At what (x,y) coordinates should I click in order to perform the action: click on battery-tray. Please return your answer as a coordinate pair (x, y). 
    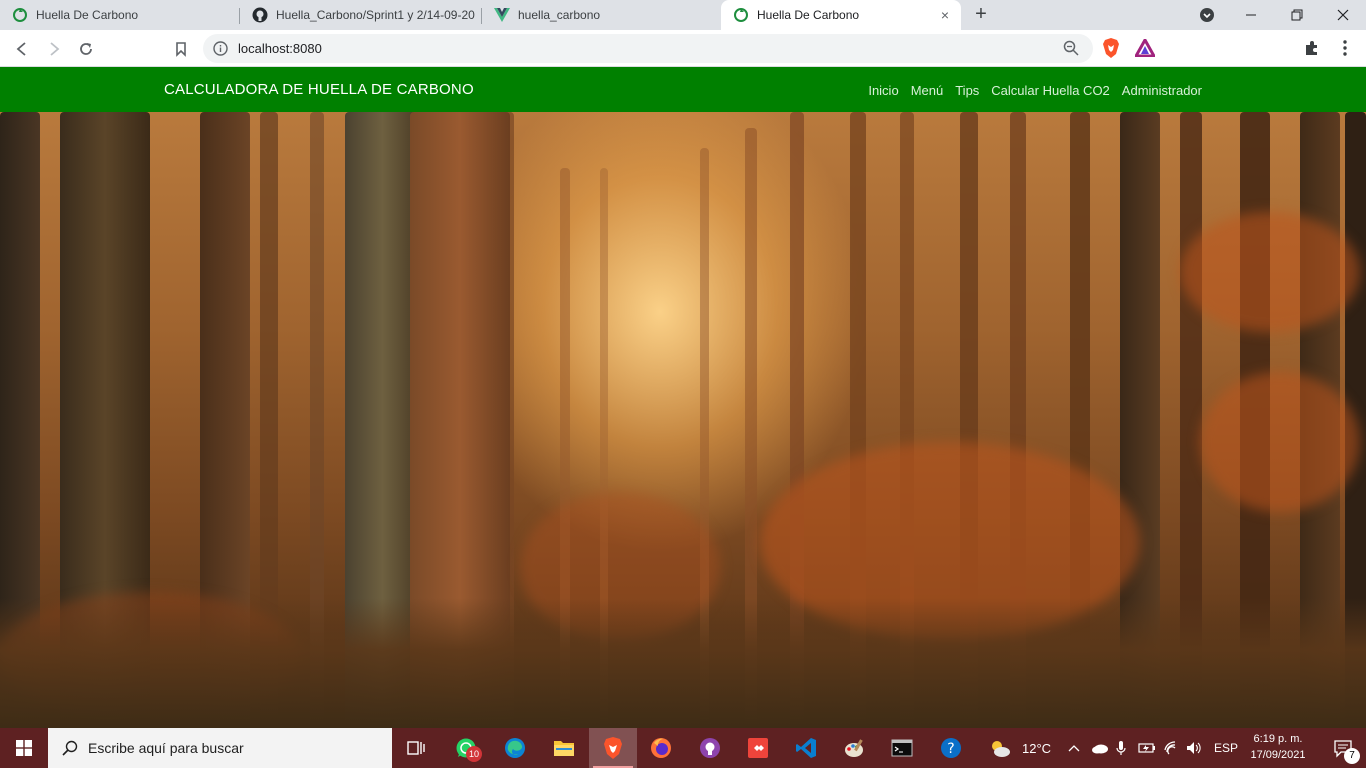
    Looking at the image, I should click on (1147, 748).